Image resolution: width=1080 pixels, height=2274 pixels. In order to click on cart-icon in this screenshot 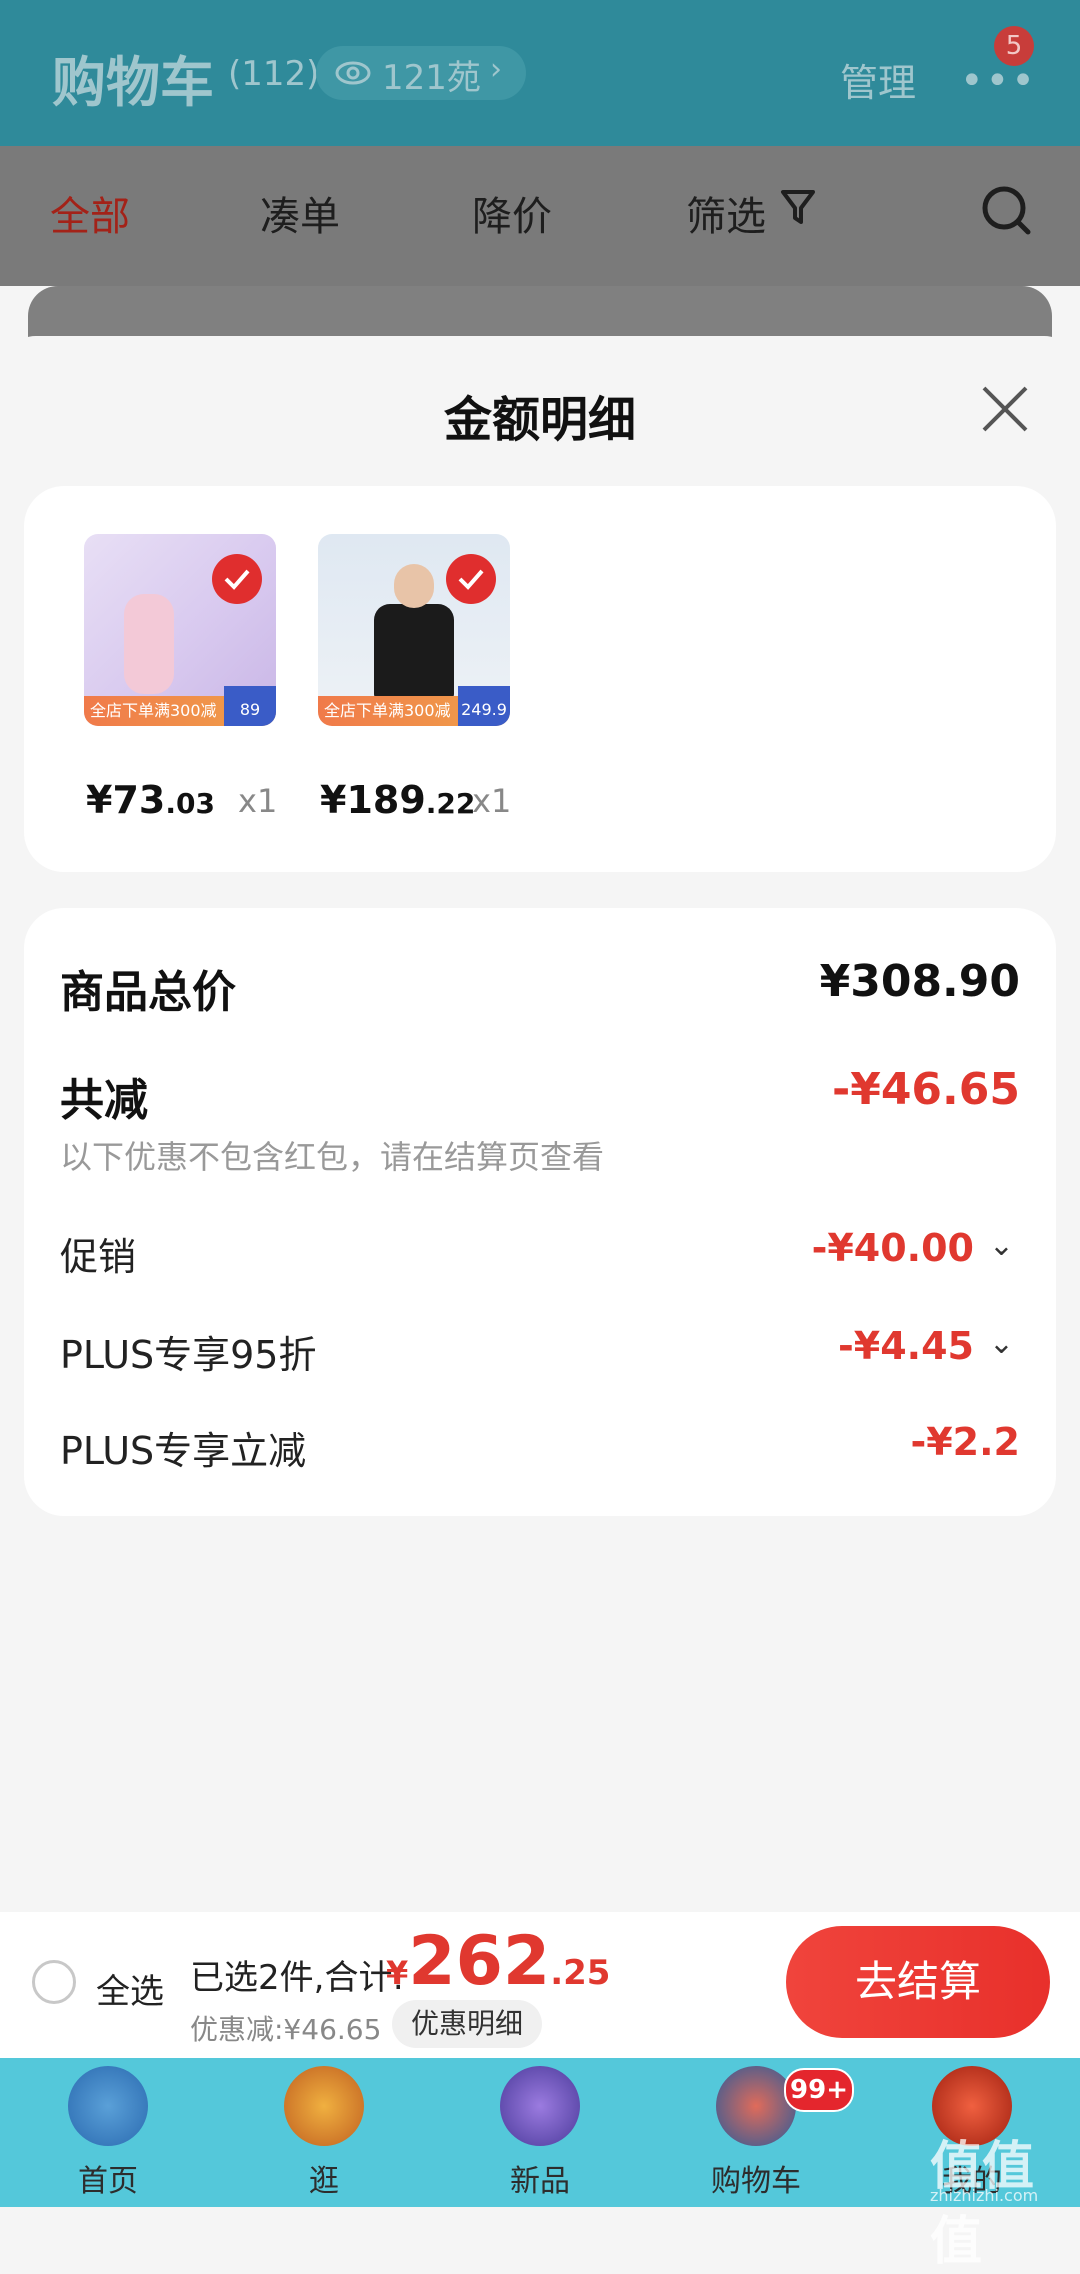, I will do `click(756, 2106)`.